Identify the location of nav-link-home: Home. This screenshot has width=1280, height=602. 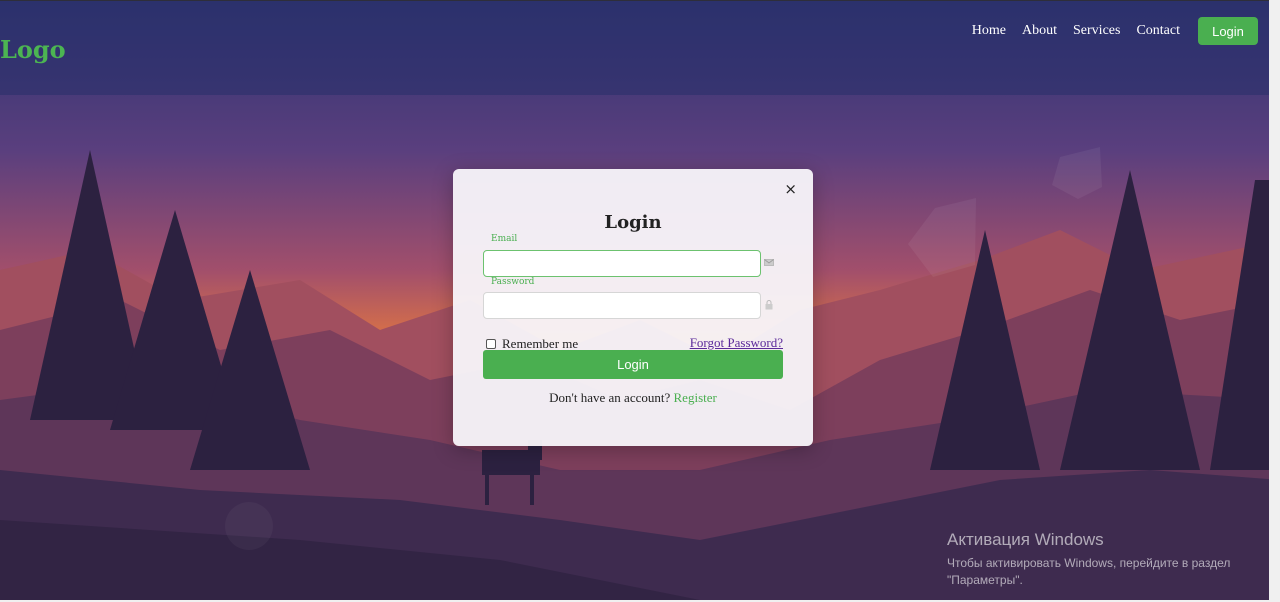
(989, 31).